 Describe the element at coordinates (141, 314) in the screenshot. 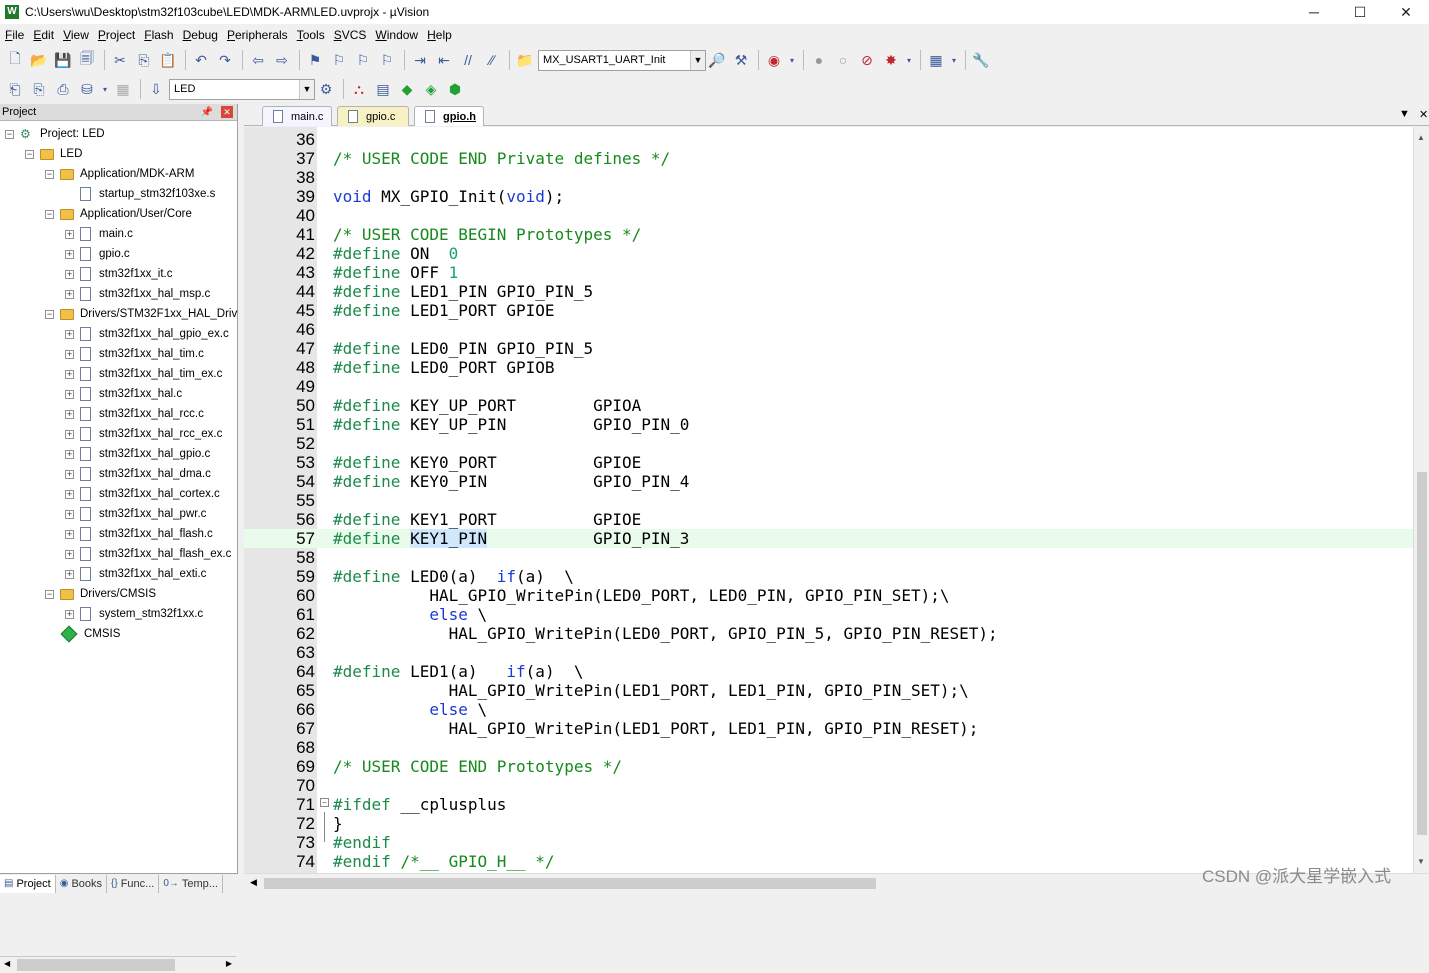

I see `tree-item: − Drivers/STM32F1xx_HAL_Driv` at that location.